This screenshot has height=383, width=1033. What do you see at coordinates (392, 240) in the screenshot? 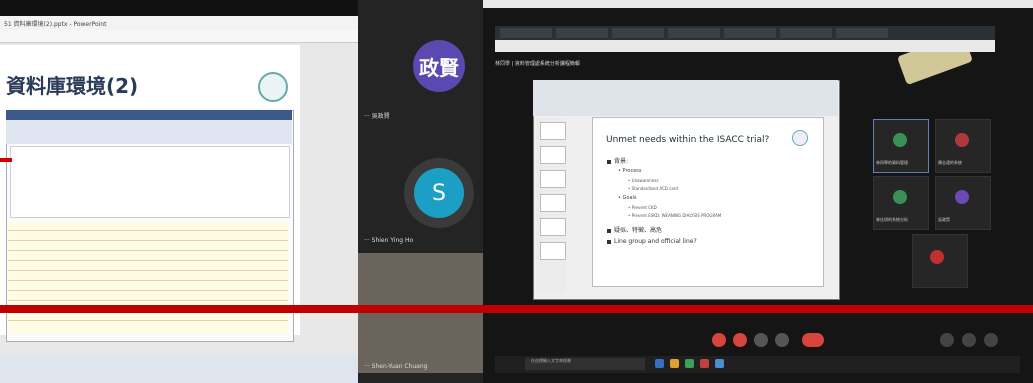
I see `participant-name-text: Shien Ying Ho` at bounding box center [392, 240].